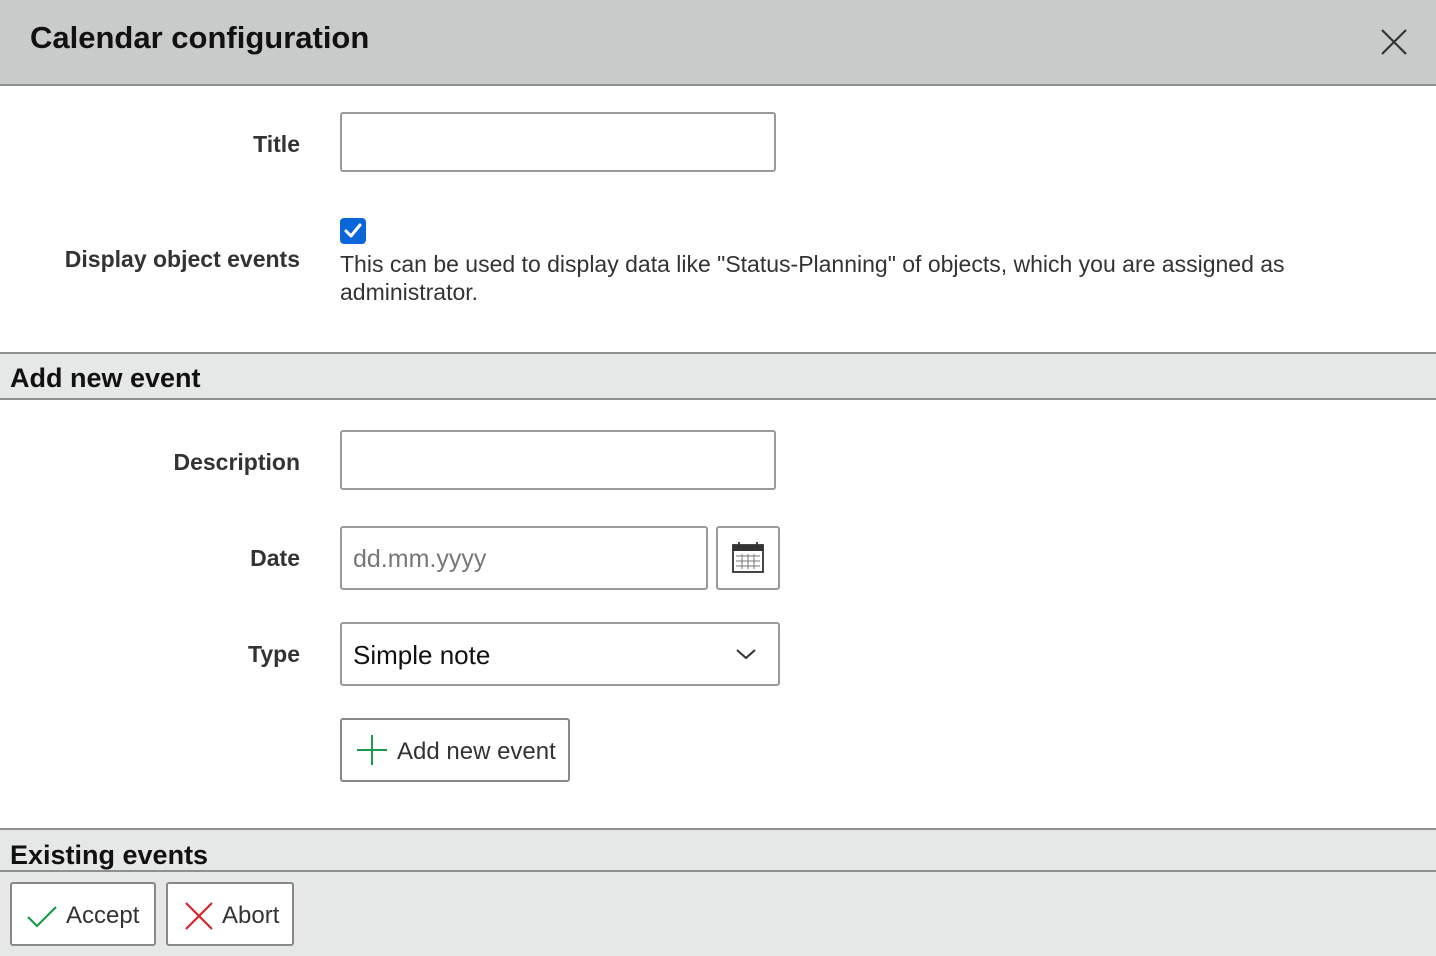 The width and height of the screenshot is (1436, 956). Describe the element at coordinates (420, 559) in the screenshot. I see `date-placeholder: dd.mm.yyyy` at that location.